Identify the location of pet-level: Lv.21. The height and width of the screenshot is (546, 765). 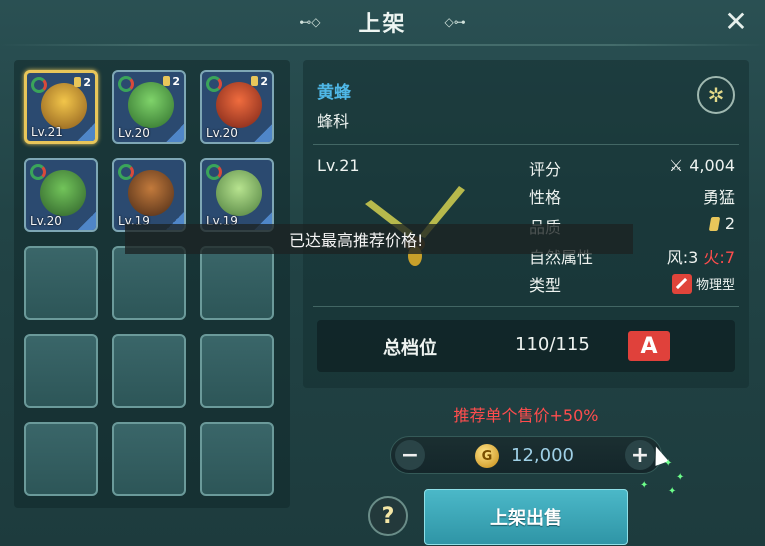
(47, 132).